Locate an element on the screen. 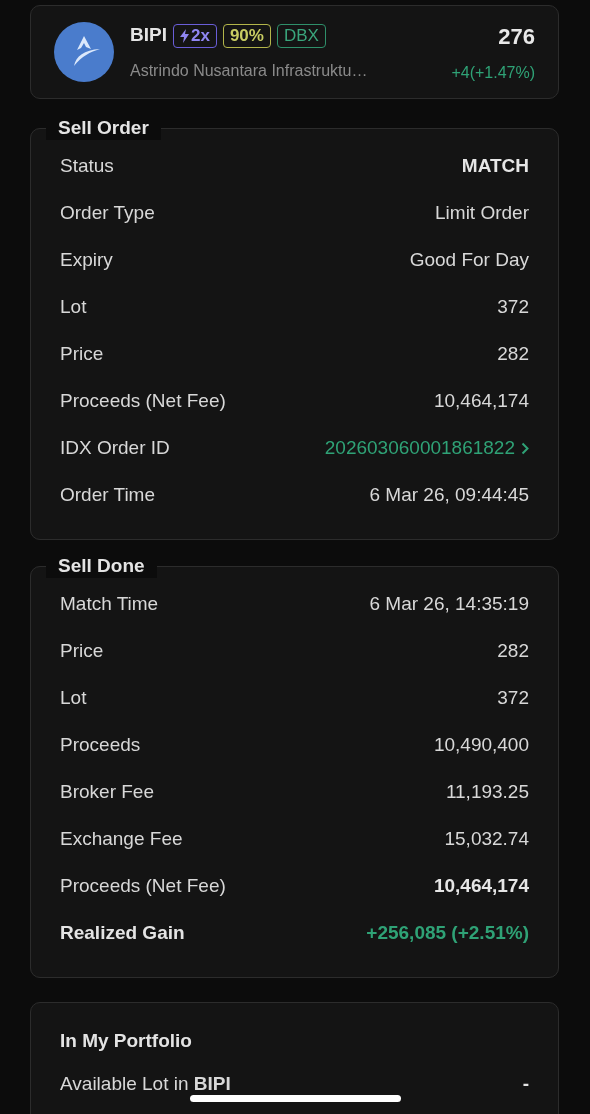  price: 276 is located at coordinates (516, 36).